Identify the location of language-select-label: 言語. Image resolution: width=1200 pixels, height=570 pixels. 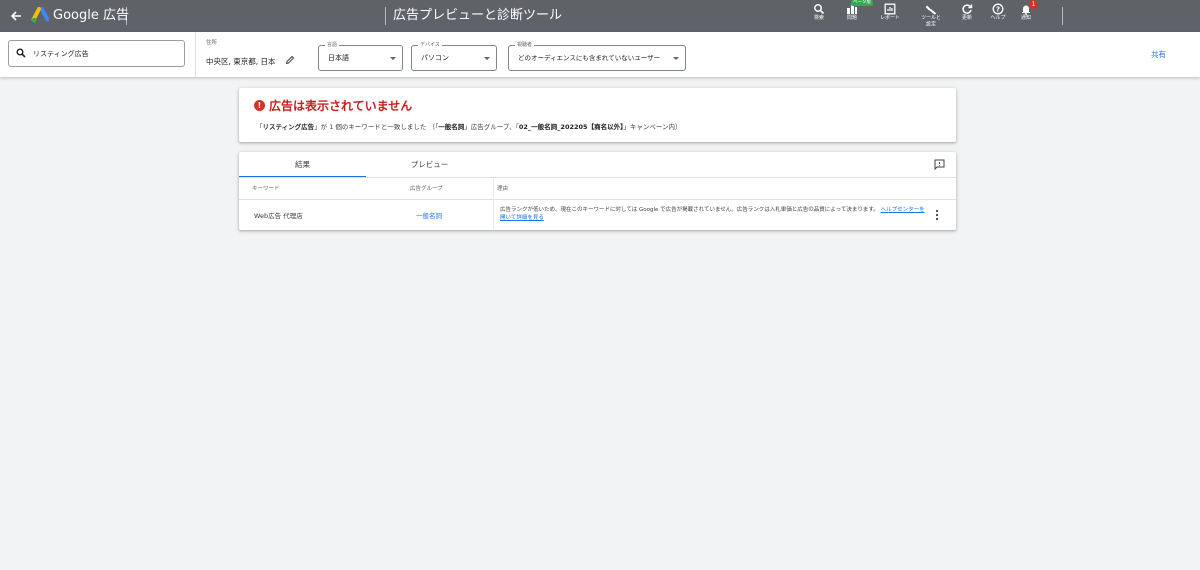
(332, 45).